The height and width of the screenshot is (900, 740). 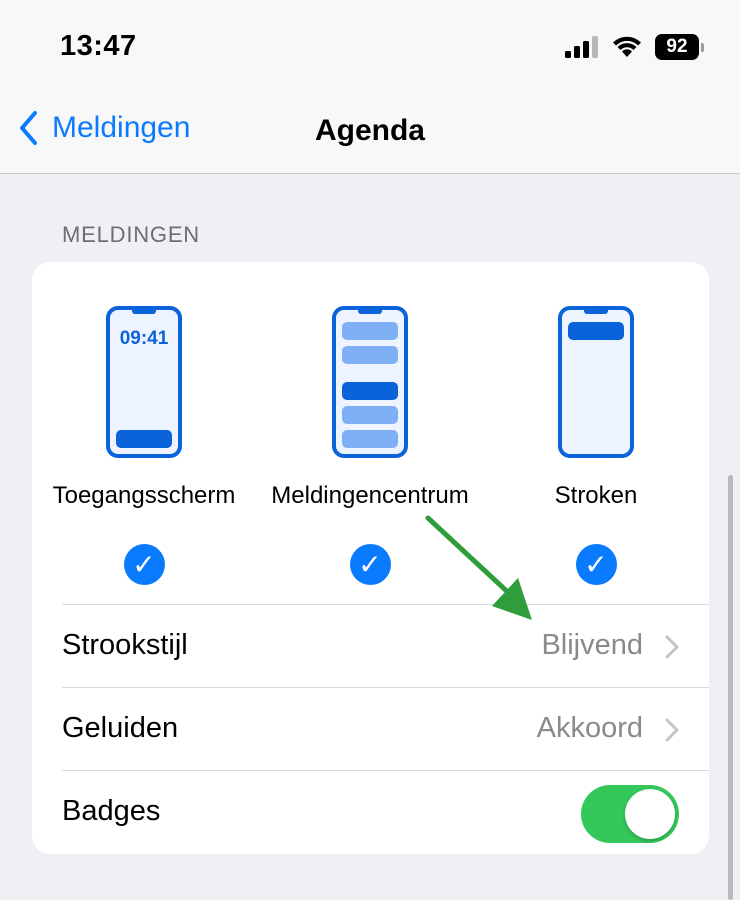 I want to click on banner-style-value: Blijvend, so click(x=592, y=645).